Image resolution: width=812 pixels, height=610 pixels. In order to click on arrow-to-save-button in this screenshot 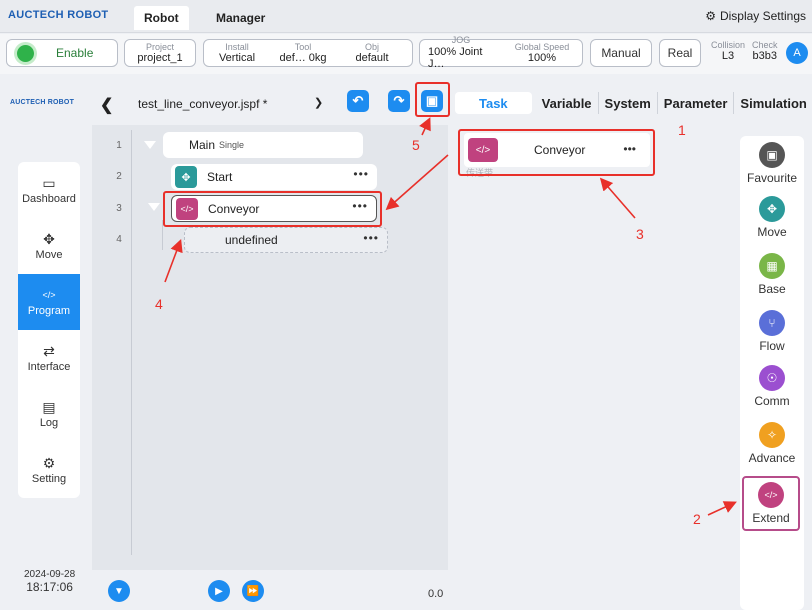, I will do `click(425, 126)`.